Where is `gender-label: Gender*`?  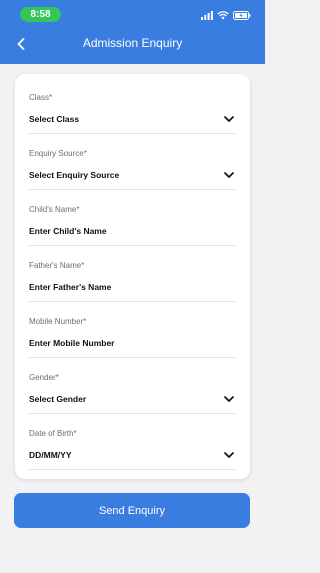
gender-label: Gender* is located at coordinates (44, 377).